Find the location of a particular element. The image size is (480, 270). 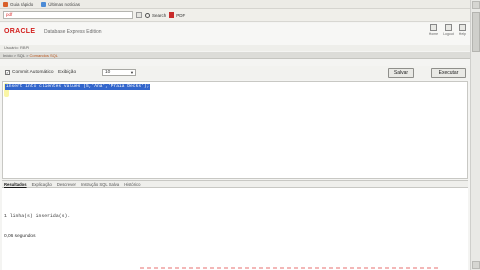

result-message: 1 linha(s) inserida(s). is located at coordinates (37, 216).